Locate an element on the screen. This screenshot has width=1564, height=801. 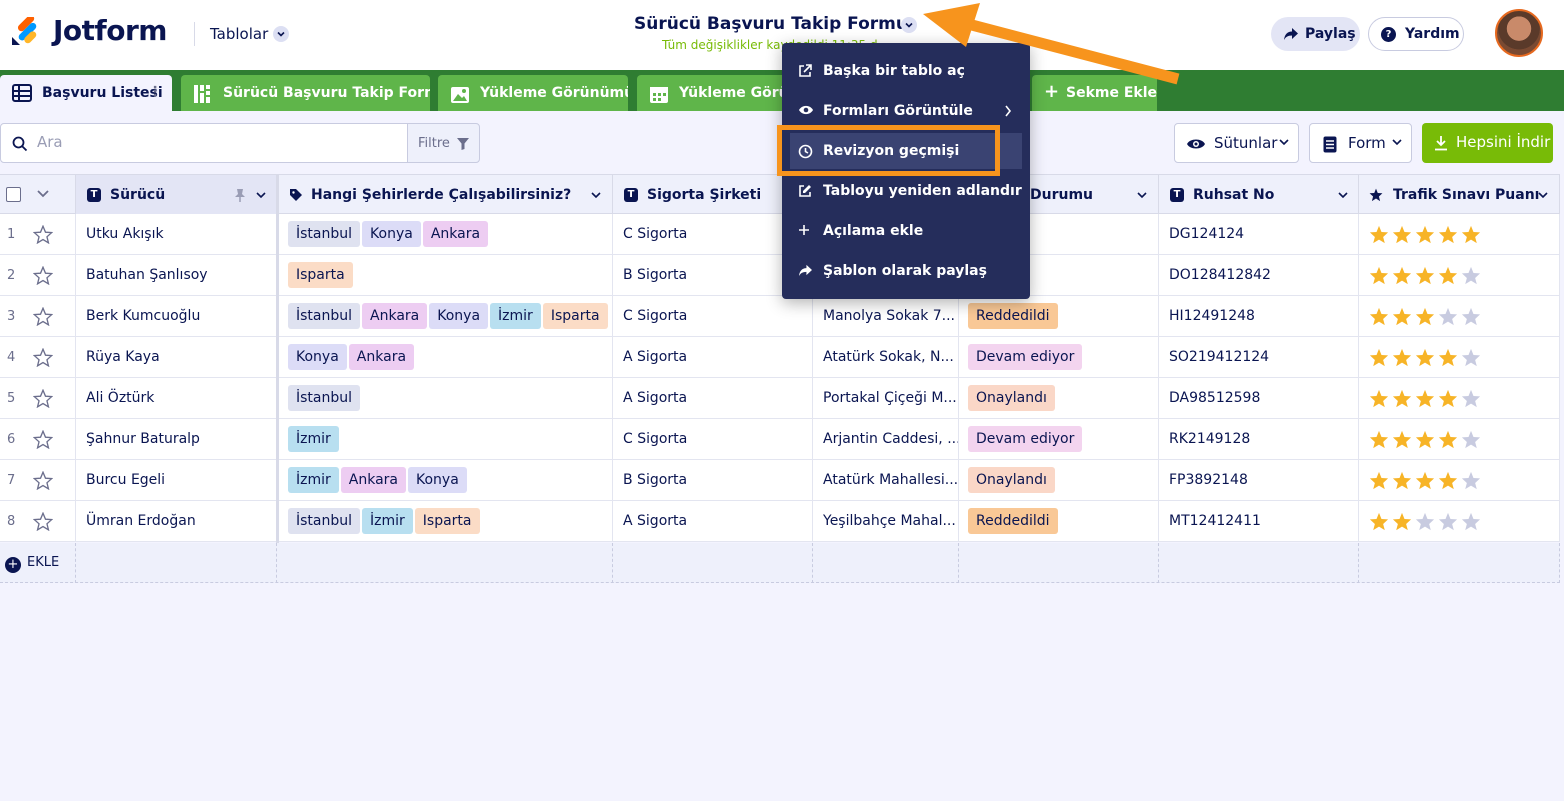
driver-cell: Utku Akışık is located at coordinates (176, 234).